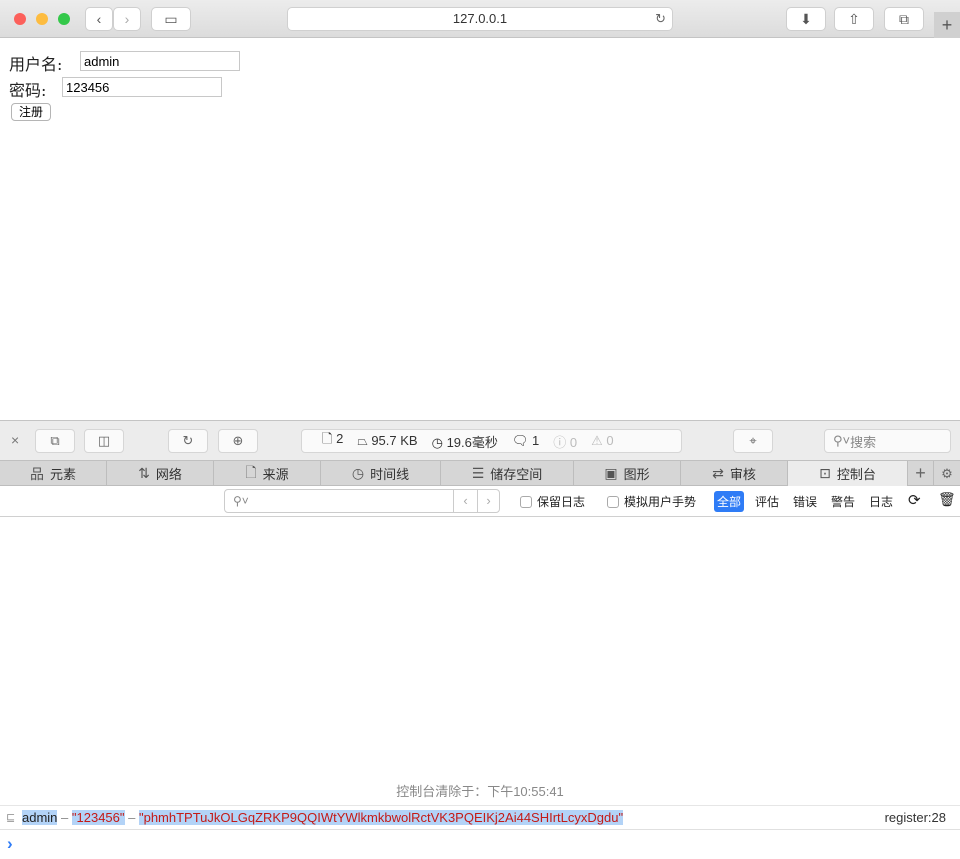  What do you see at coordinates (729, 501) in the screenshot?
I see `level-all: 全部` at bounding box center [729, 501].